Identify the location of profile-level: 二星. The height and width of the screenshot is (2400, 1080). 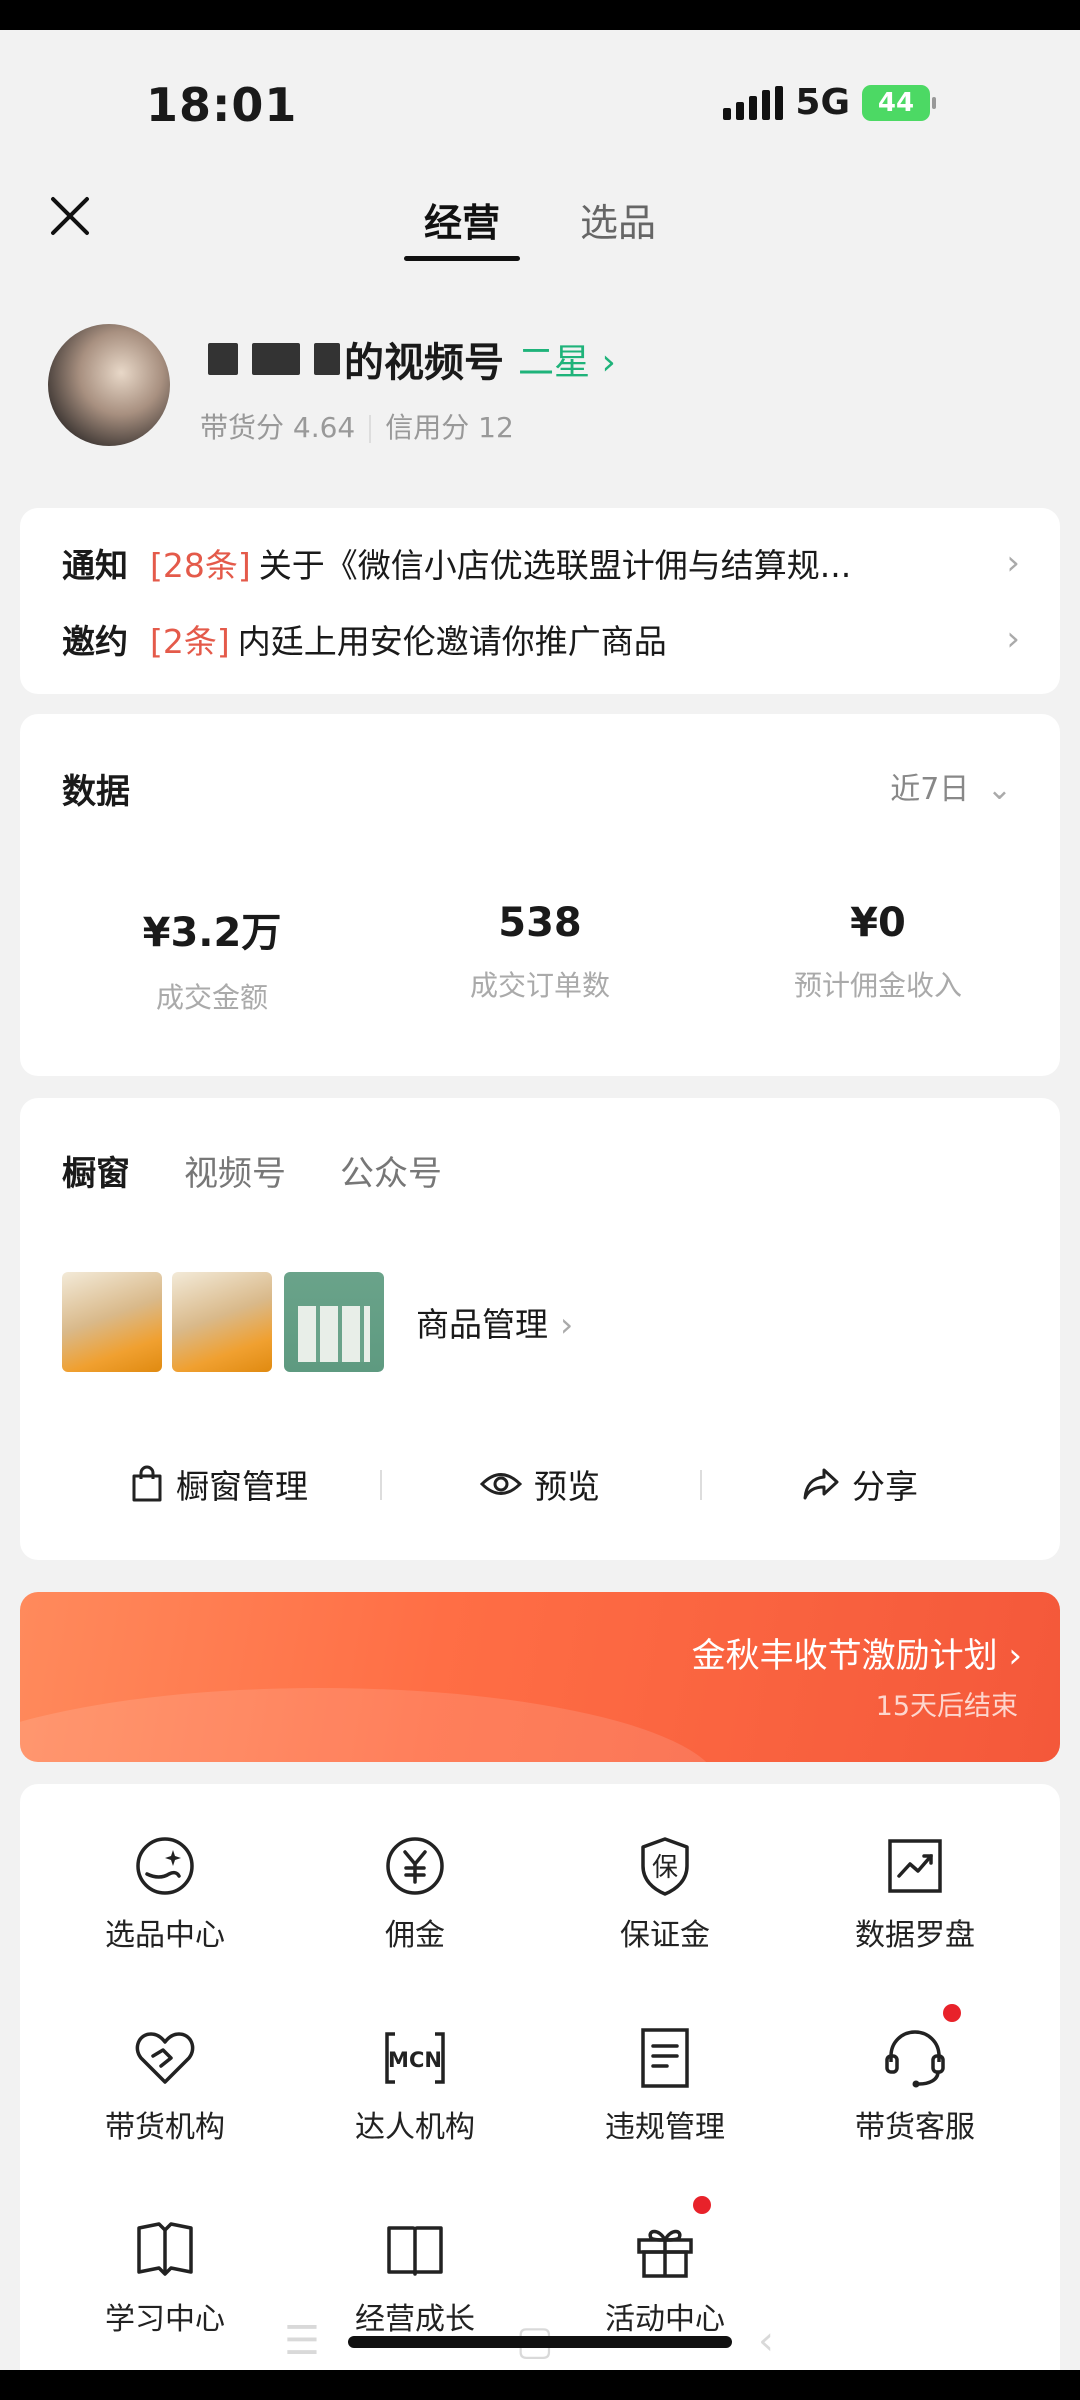
(554, 362).